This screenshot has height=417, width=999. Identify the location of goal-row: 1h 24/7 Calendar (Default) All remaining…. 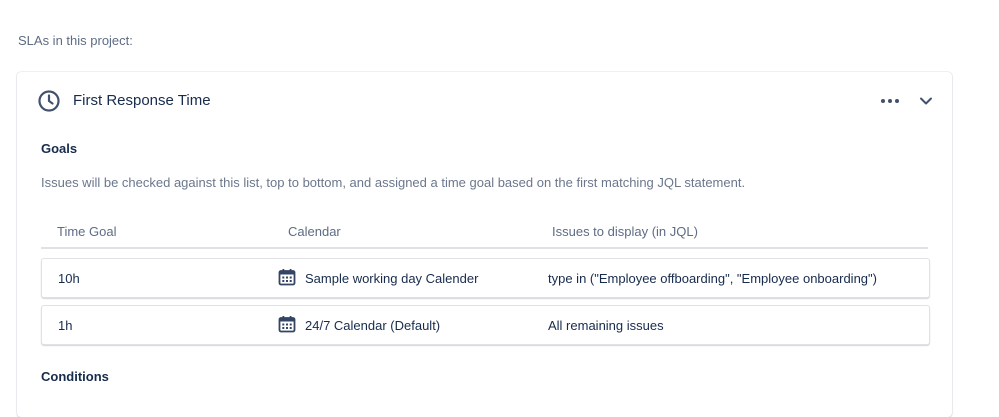
(485, 325).